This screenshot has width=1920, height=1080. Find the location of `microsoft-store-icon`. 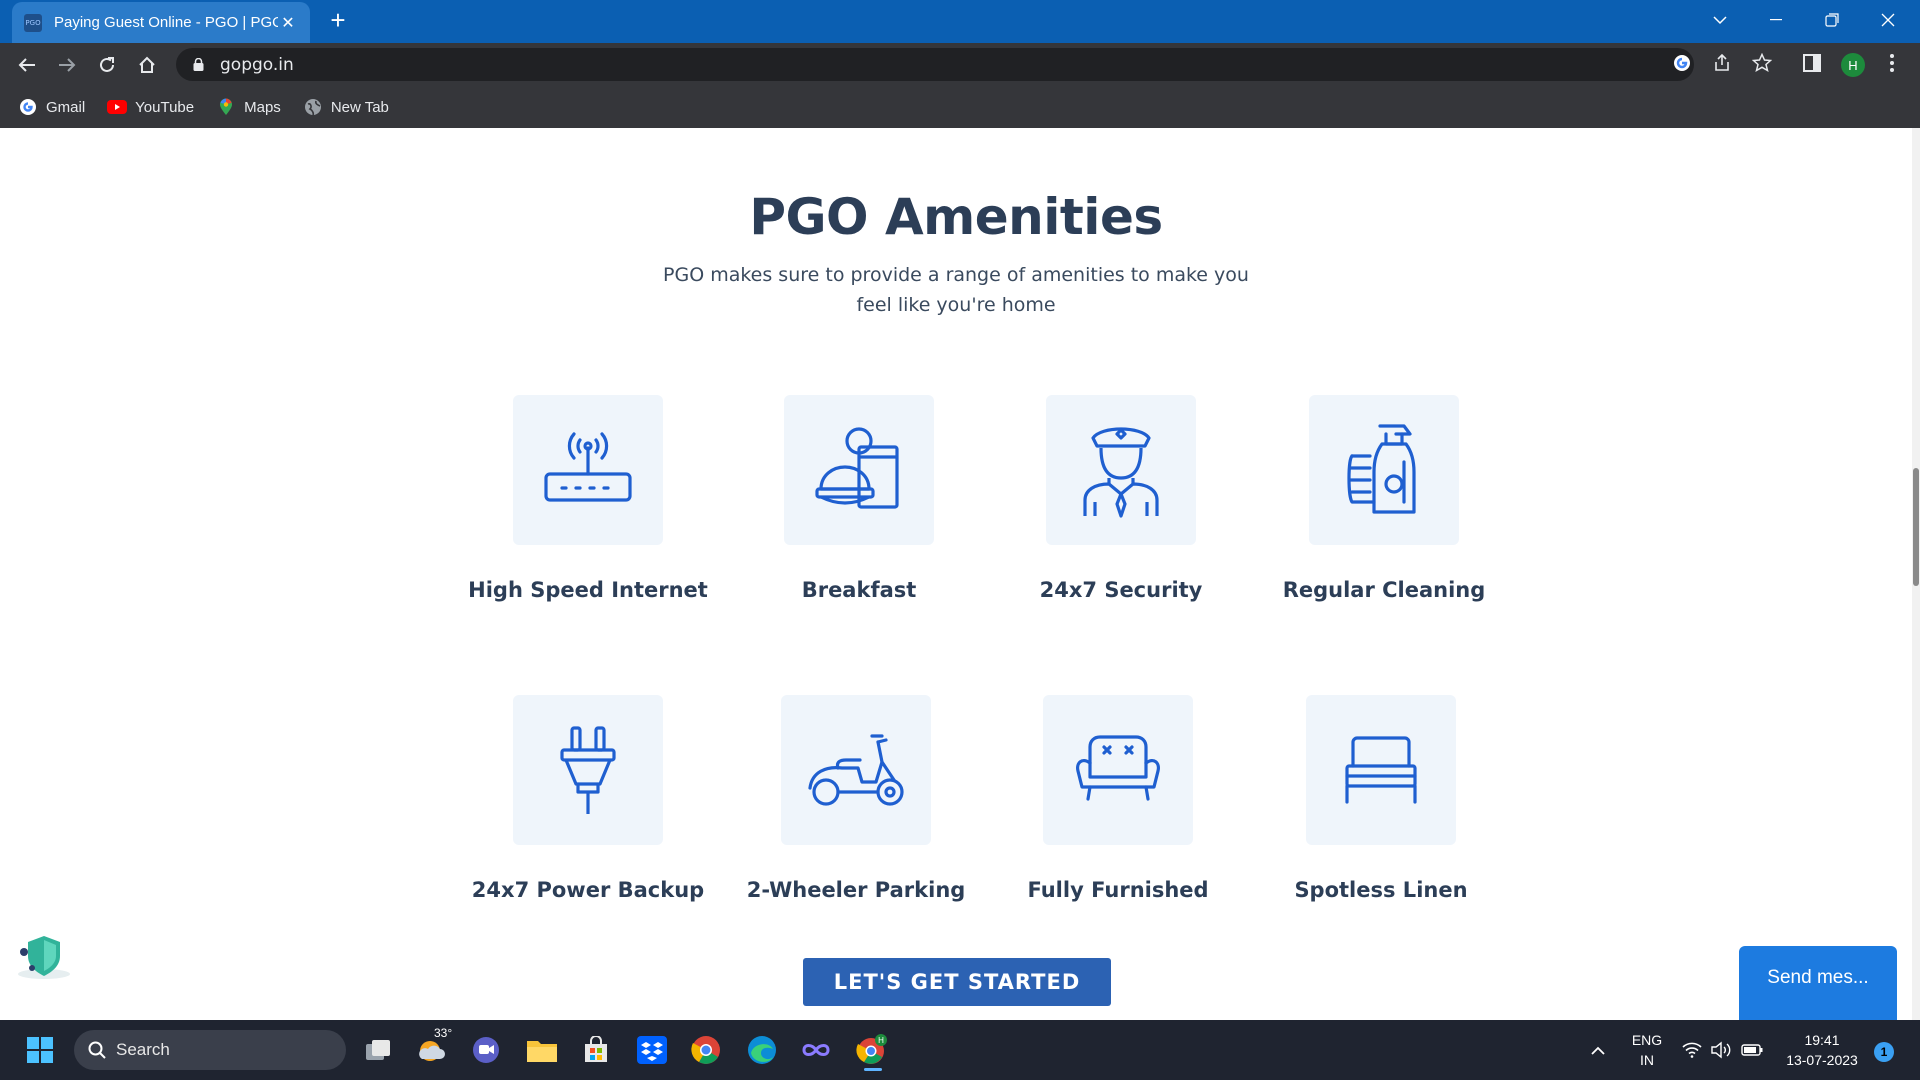

microsoft-store-icon is located at coordinates (596, 1050).